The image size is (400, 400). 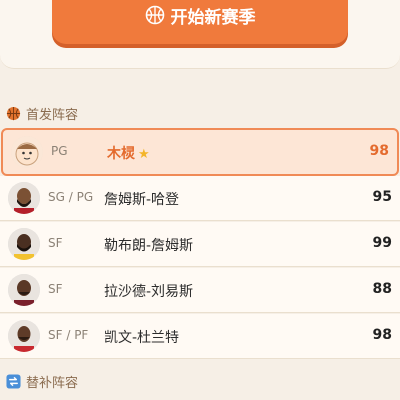 I want to click on player-row-5: SF / PF 凯文-杜兰特 98, so click(x=200, y=336).